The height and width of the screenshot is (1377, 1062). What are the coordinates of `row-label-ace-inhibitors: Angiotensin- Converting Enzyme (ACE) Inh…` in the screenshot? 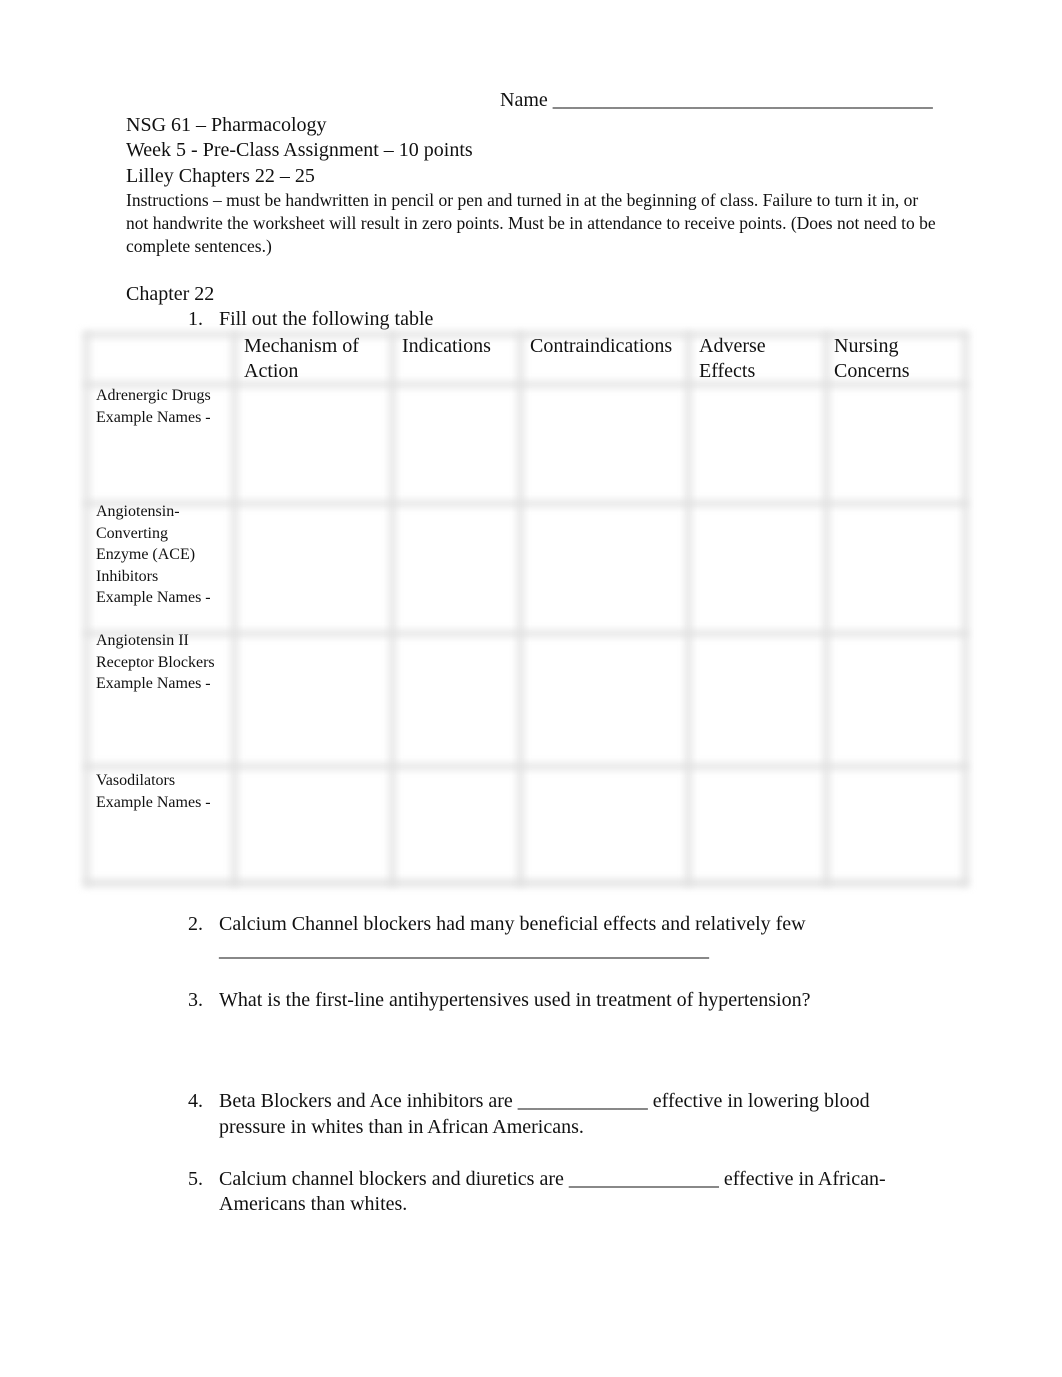 It's located at (153, 555).